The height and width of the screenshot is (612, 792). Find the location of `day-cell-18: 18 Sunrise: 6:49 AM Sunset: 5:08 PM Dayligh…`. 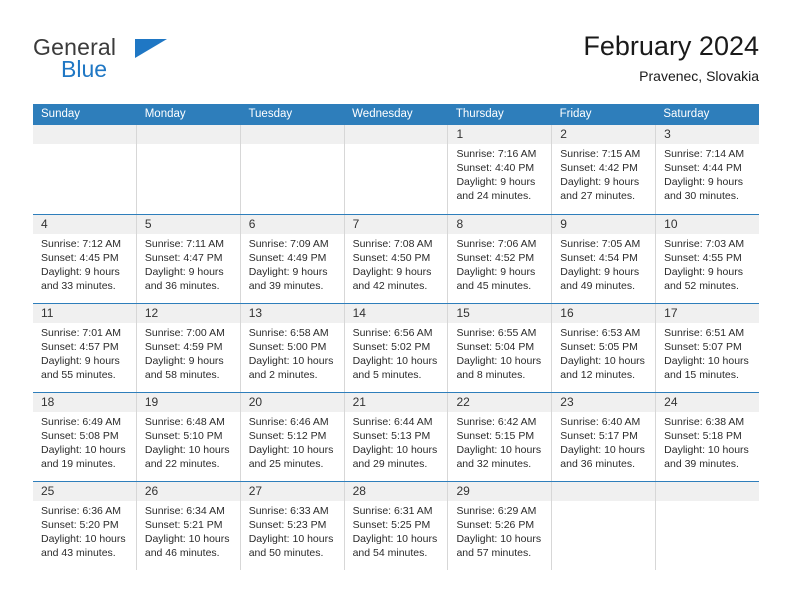

day-cell-18: 18 Sunrise: 6:49 AM Sunset: 5:08 PM Dayligh… is located at coordinates (85, 437).